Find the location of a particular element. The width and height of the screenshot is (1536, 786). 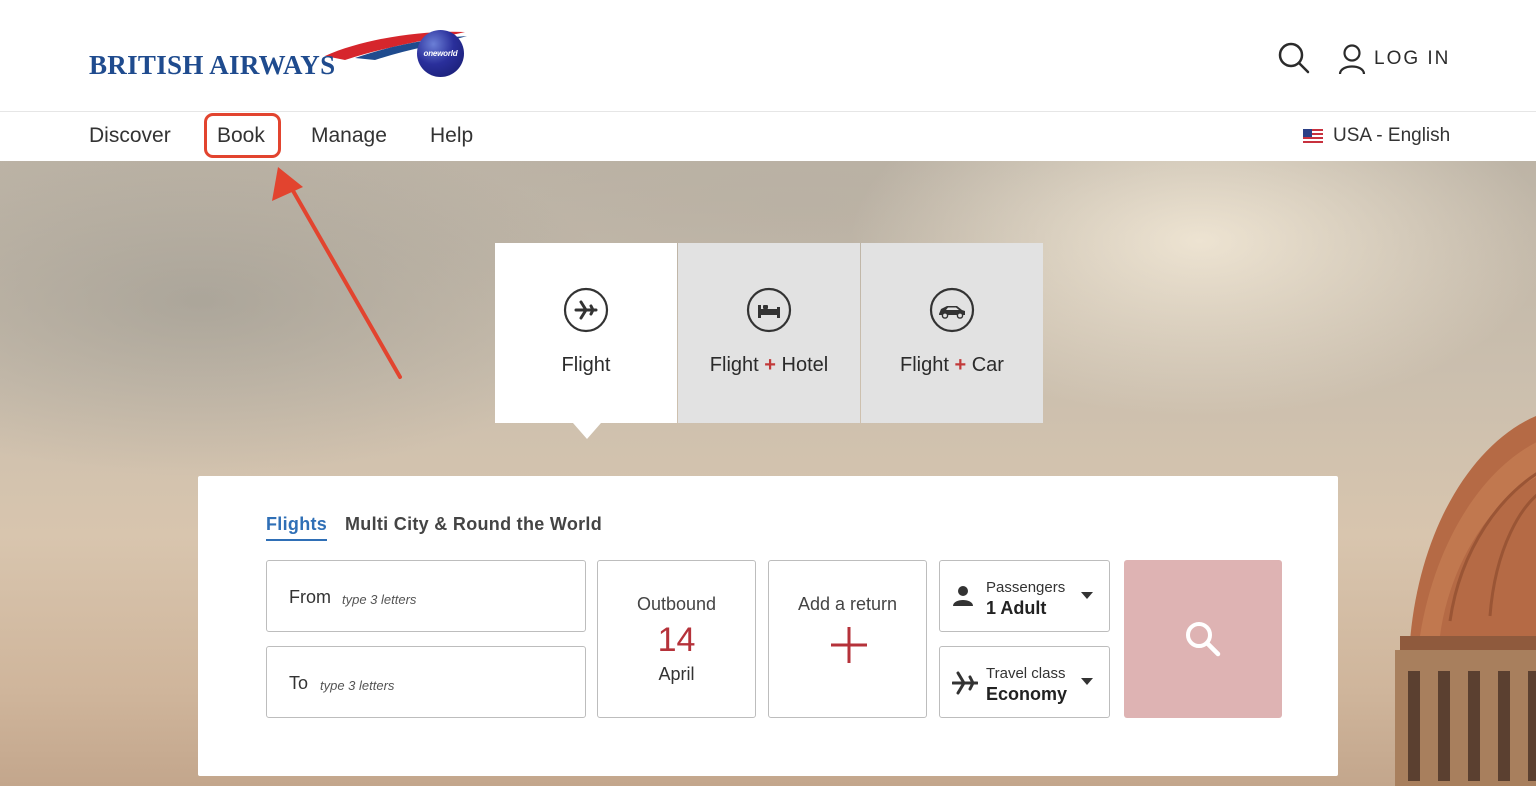

outbound-label: Outbound is located at coordinates (676, 604).